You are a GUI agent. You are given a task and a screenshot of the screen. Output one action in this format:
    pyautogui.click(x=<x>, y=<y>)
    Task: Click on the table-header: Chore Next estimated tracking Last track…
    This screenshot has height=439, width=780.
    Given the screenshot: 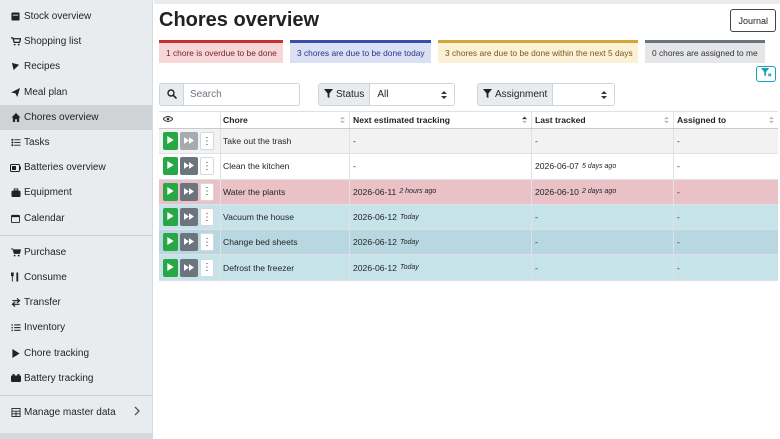 What is the action you would take?
    pyautogui.click(x=468, y=120)
    